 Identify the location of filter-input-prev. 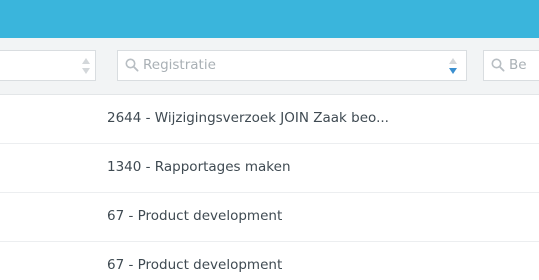
(48, 65).